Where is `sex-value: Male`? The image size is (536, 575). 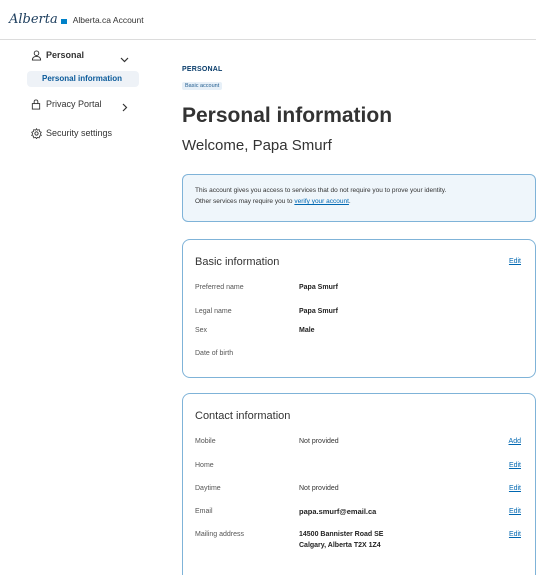 sex-value: Male is located at coordinates (307, 330).